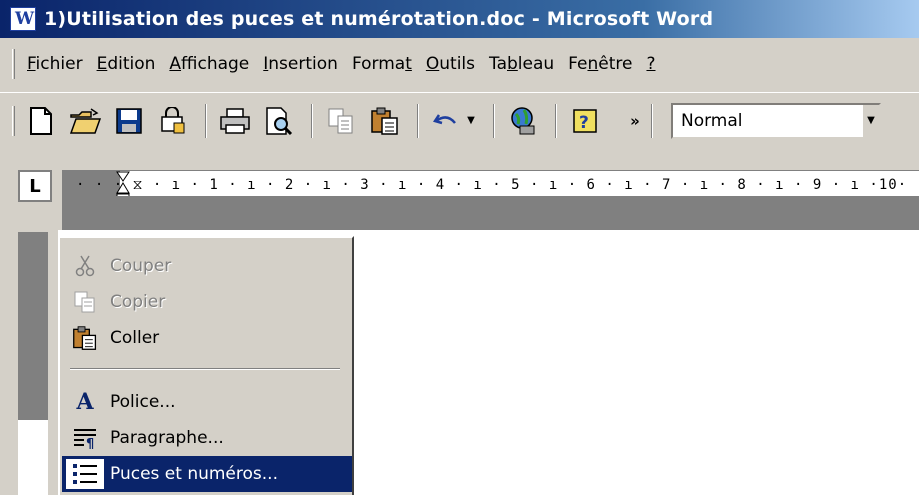  I want to click on web-globe-icon, so click(523, 121).